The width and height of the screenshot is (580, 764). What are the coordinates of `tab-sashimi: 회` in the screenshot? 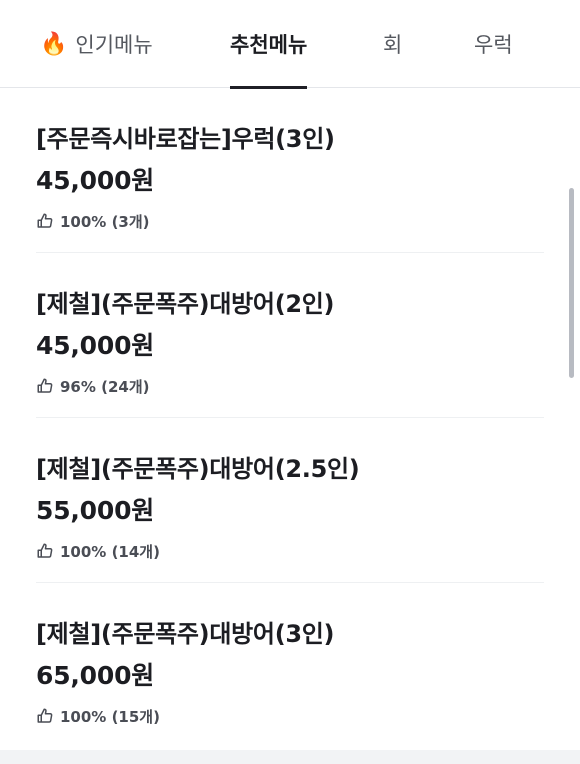 It's located at (392, 44).